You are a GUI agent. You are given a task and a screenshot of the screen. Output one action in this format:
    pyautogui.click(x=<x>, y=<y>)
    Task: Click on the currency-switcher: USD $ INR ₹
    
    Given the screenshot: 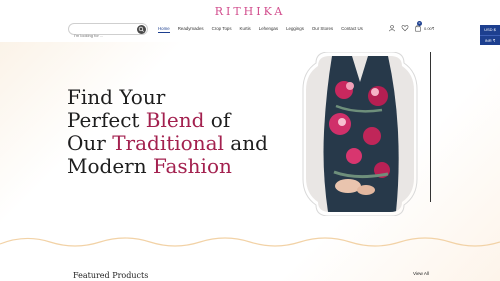 What is the action you would take?
    pyautogui.click(x=490, y=35)
    